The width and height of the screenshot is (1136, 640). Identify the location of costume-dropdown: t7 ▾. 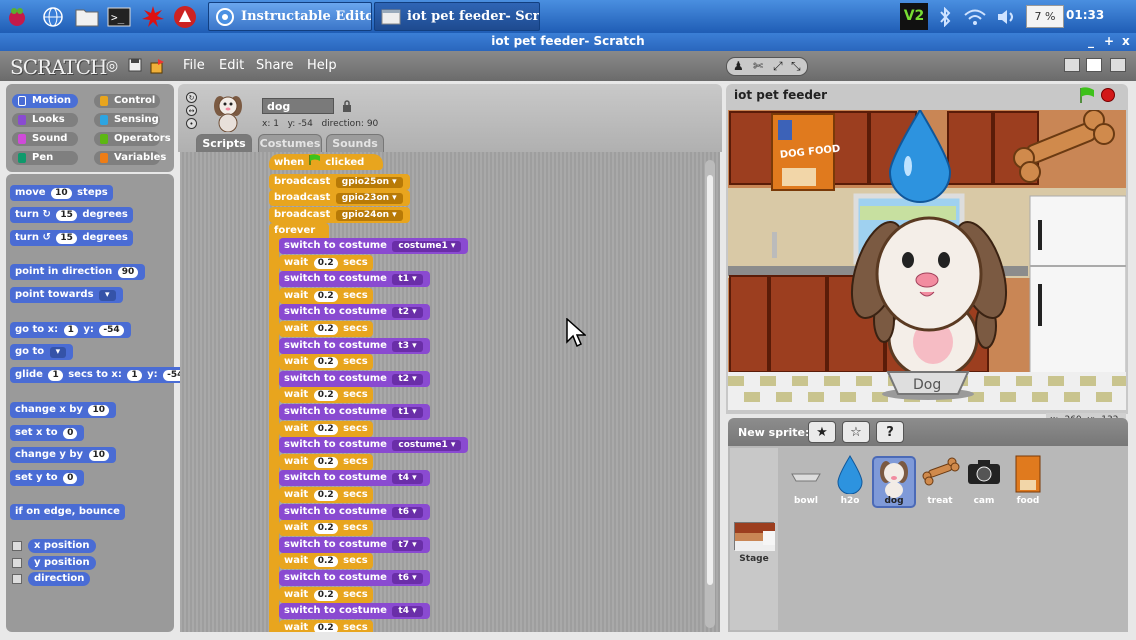
(407, 545).